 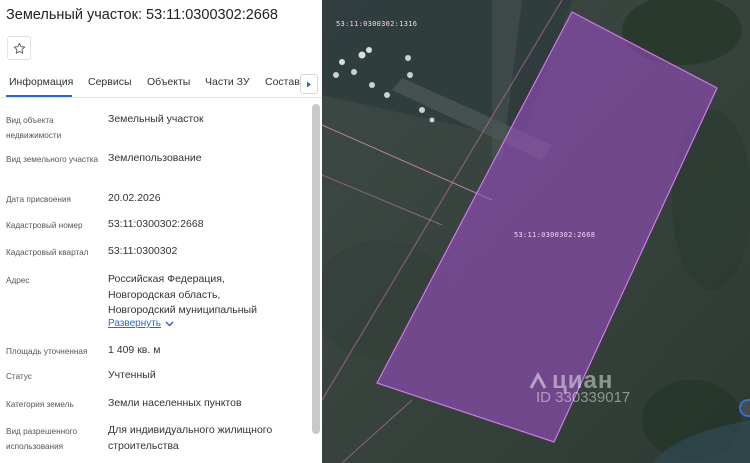 I want to click on address-line: Новгородский муниципальный, so click(x=182, y=310).